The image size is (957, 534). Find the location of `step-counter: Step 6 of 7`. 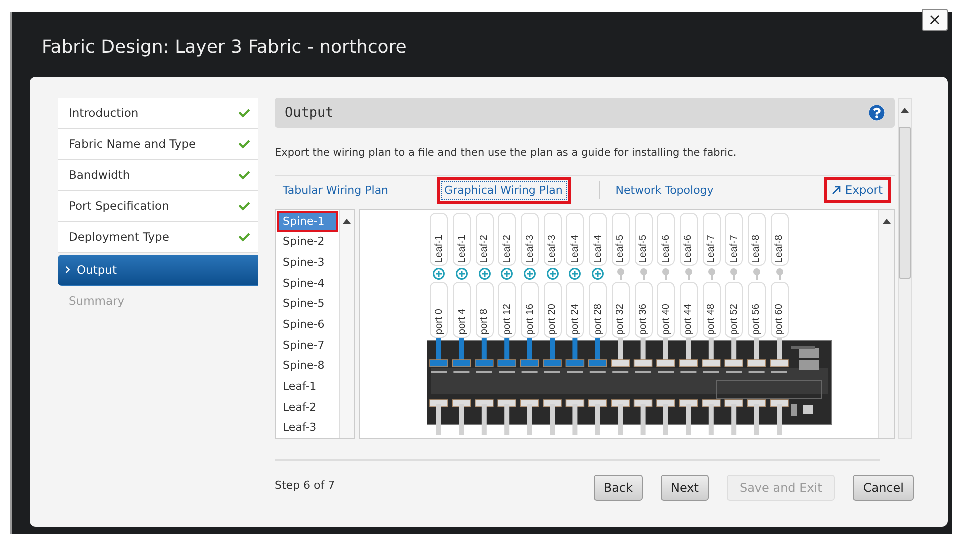

step-counter: Step 6 of 7 is located at coordinates (305, 486).